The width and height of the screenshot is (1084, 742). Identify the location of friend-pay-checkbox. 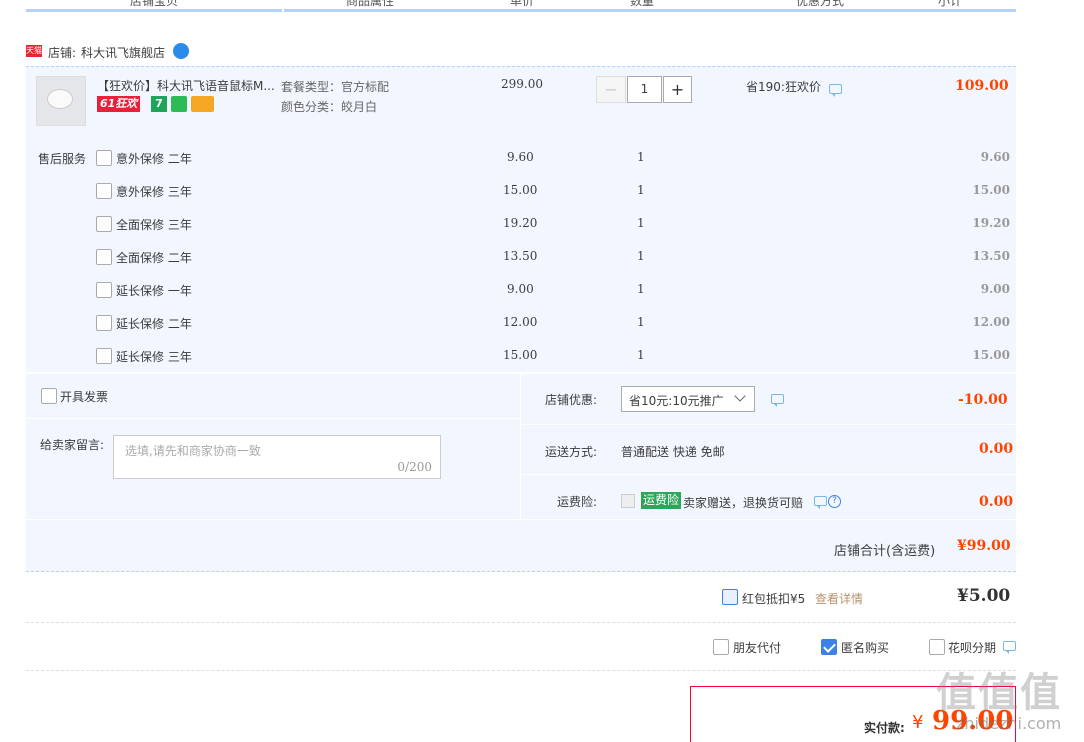
(721, 647).